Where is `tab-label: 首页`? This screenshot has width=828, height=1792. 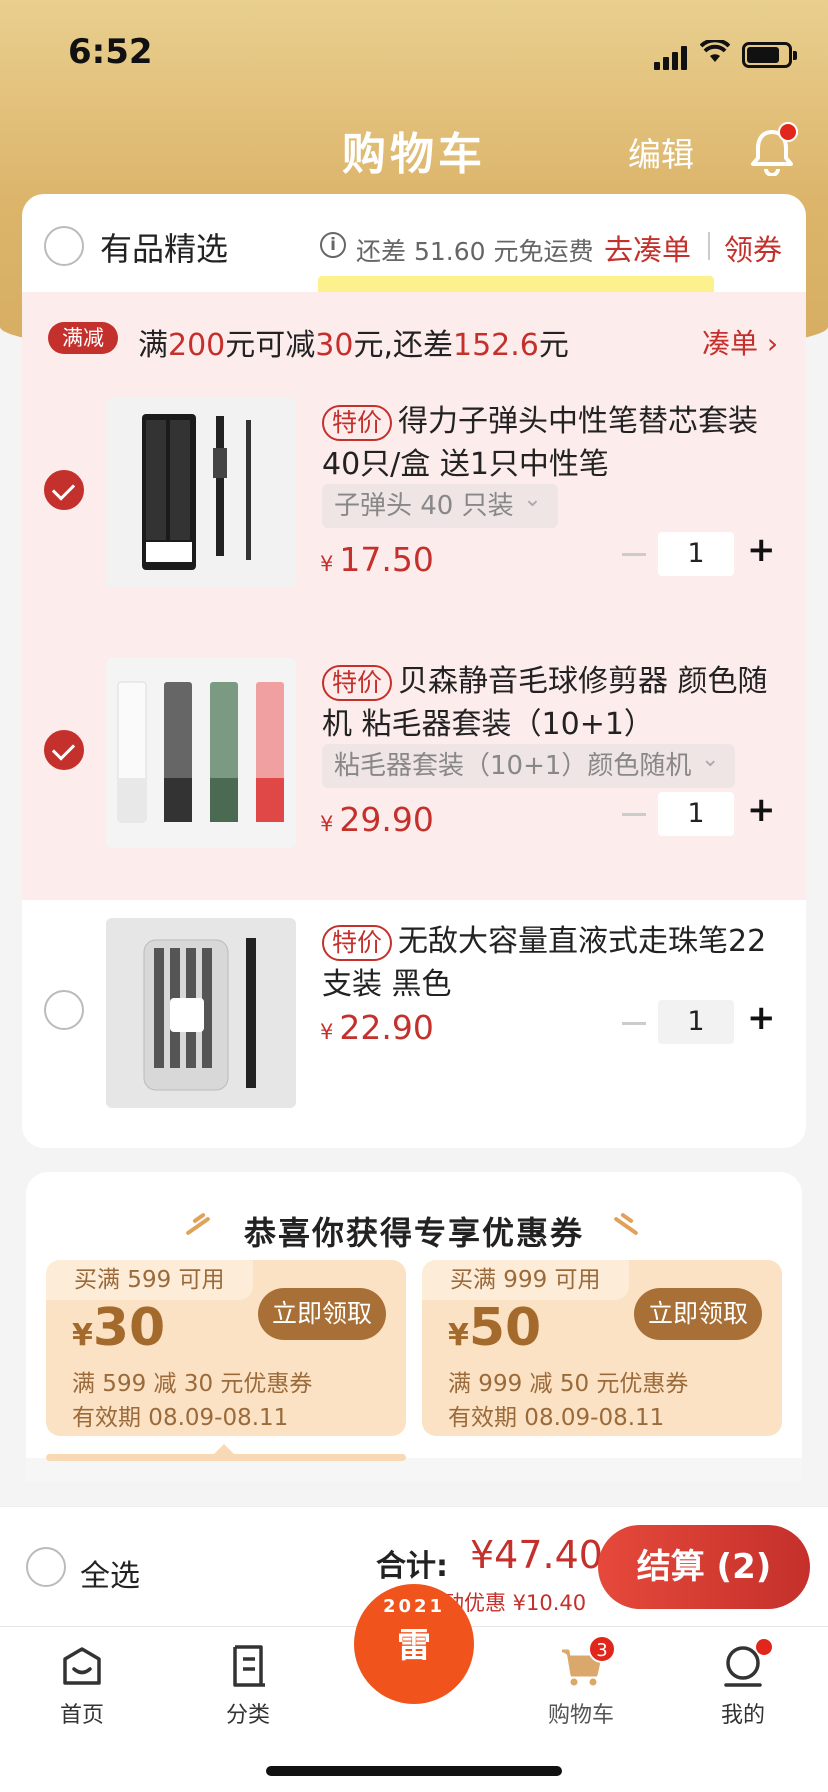 tab-label: 首页 is located at coordinates (81, 1715).